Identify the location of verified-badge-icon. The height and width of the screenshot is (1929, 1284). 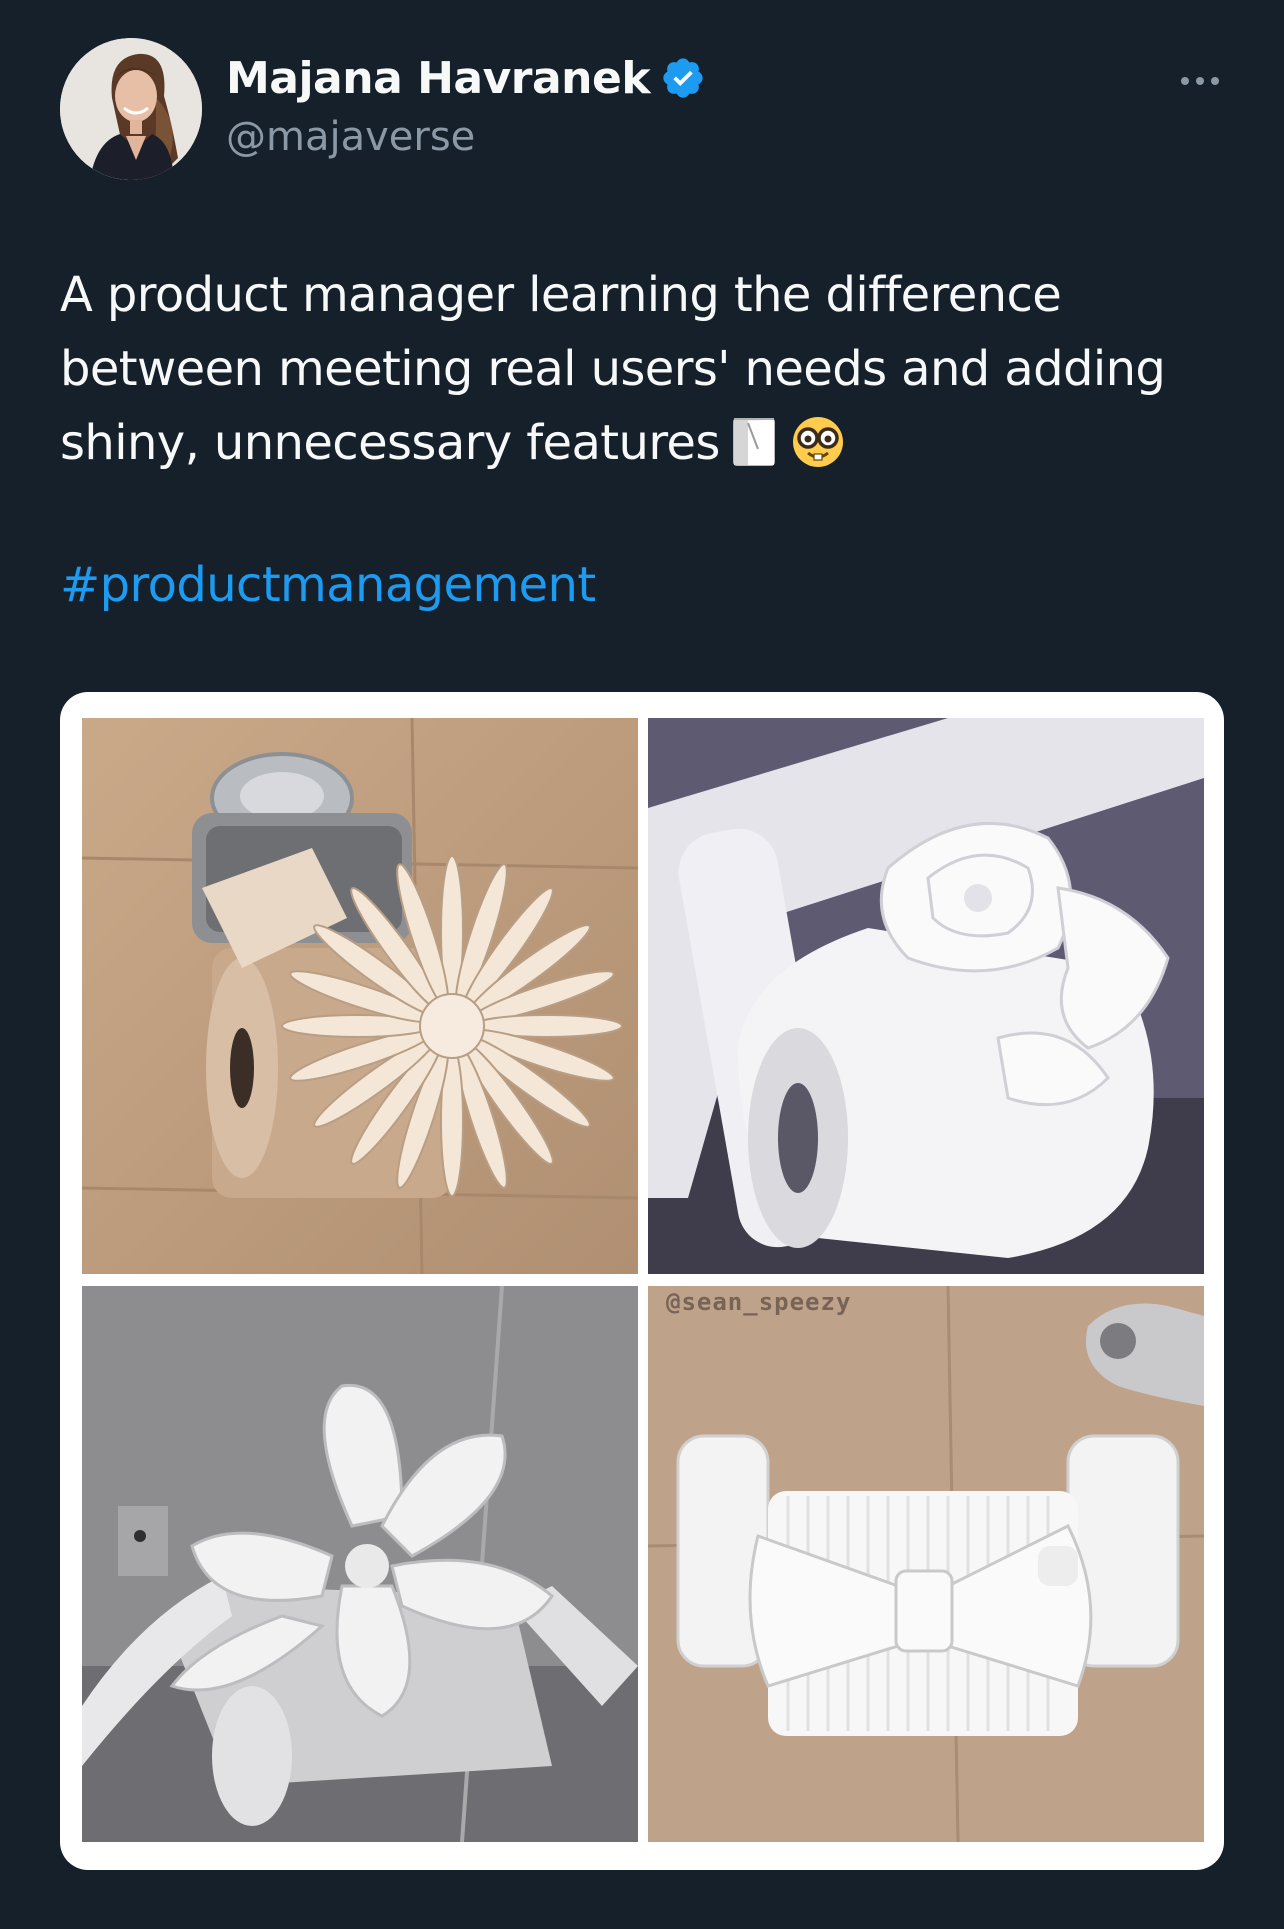
(683, 78).